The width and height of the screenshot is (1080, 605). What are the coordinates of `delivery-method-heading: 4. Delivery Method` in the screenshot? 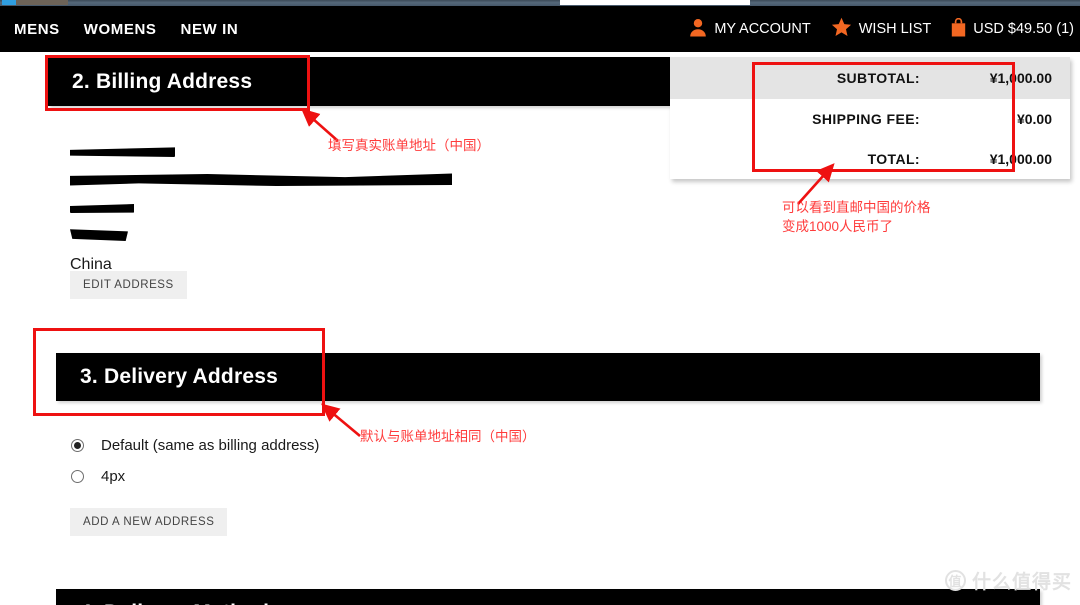 It's located at (162, 603).